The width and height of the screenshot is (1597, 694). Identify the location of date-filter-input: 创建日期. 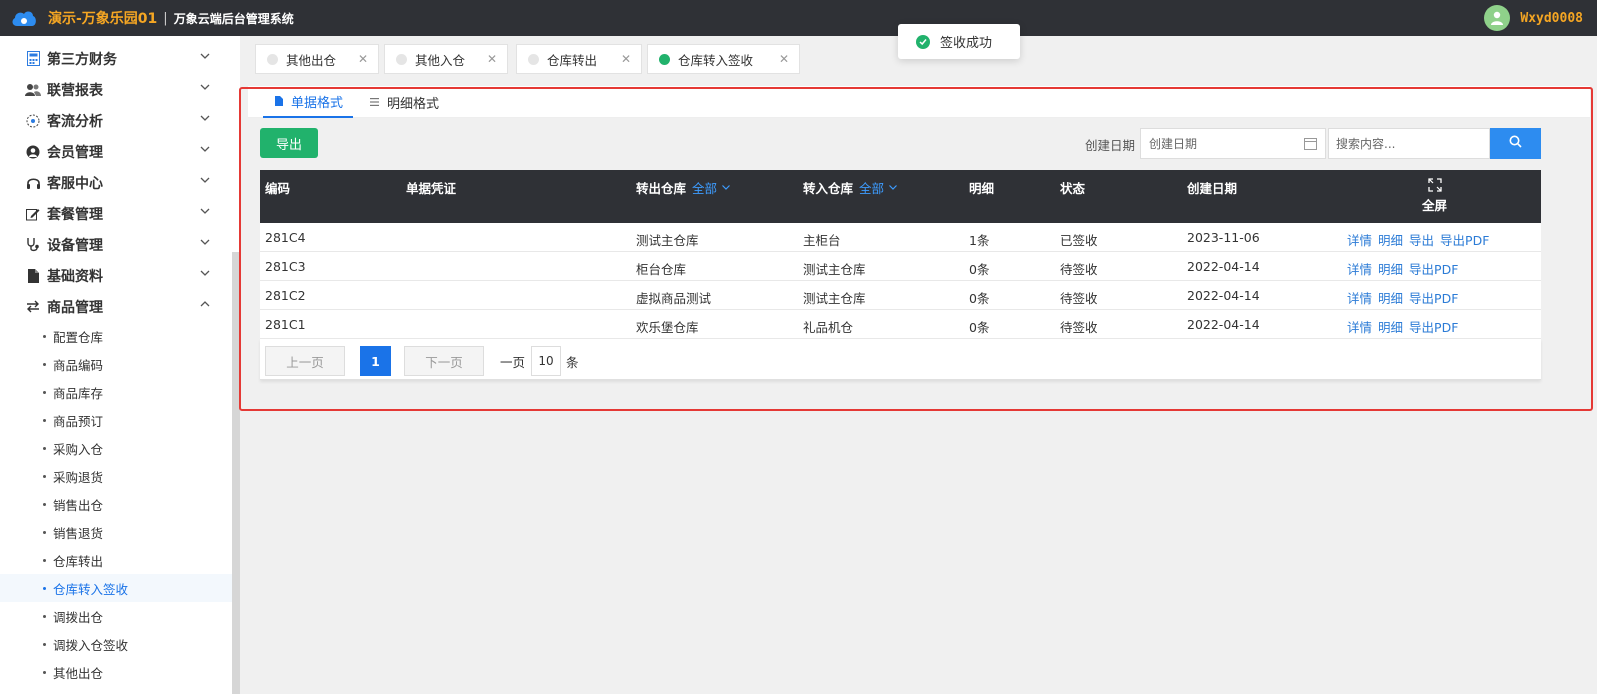
(1233, 143).